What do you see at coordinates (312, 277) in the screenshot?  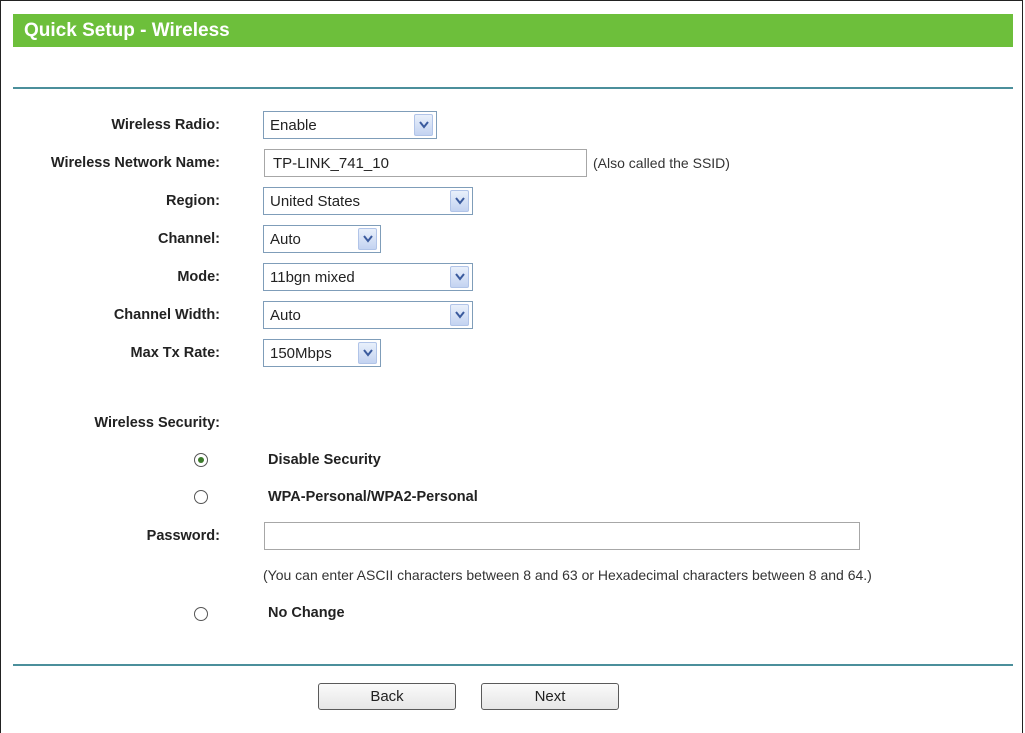 I see `mode-value: 11bgn mixed` at bounding box center [312, 277].